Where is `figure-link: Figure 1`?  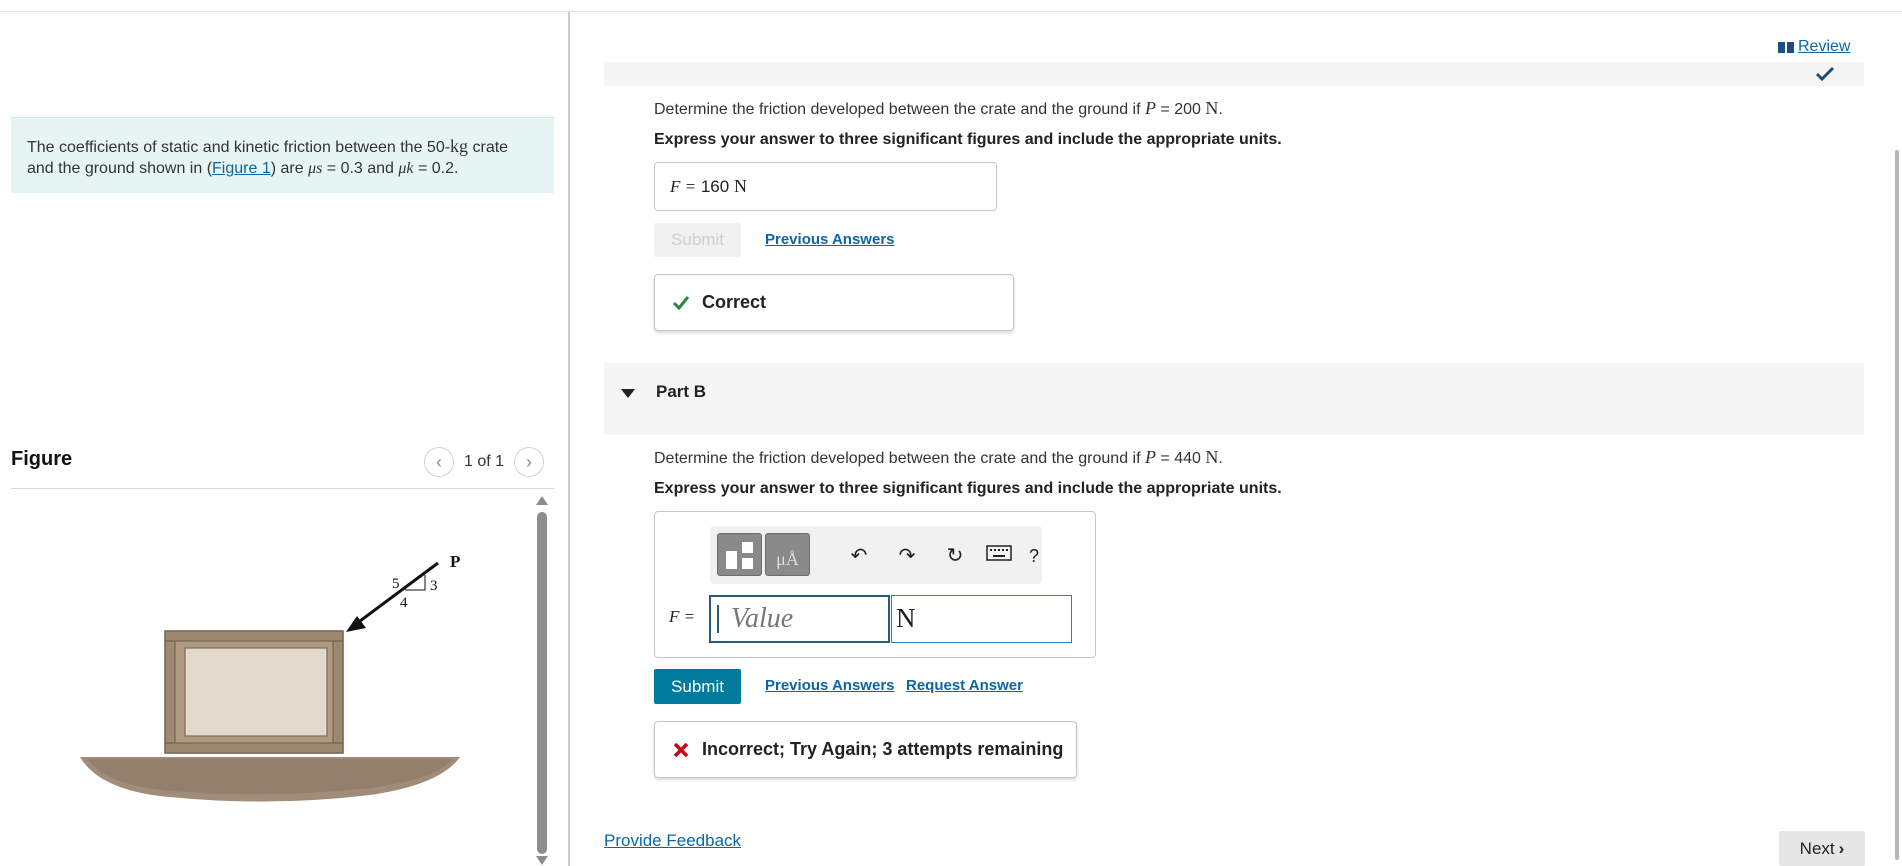 figure-link: Figure 1 is located at coordinates (241, 168).